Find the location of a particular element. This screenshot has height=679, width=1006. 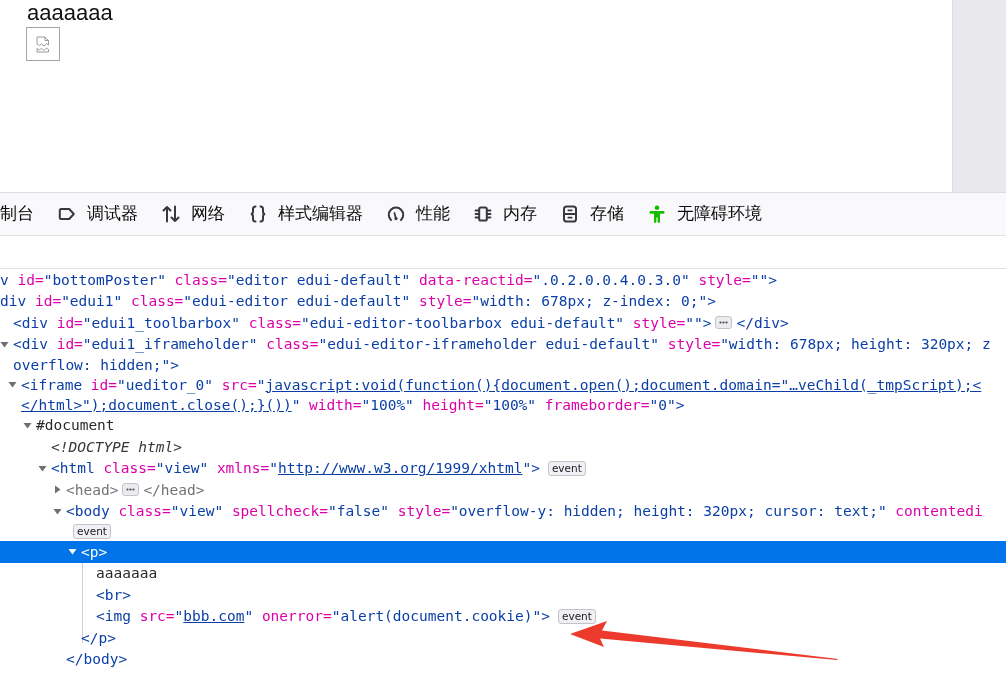

markup-text: <!DOCTYPE html> is located at coordinates (116, 446).